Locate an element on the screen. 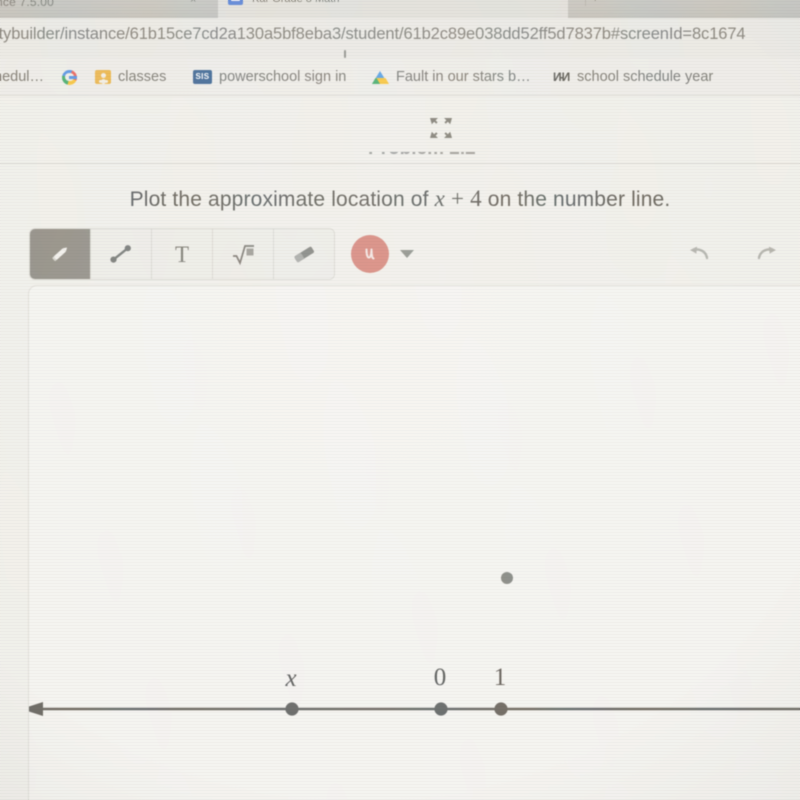 The width and height of the screenshot is (800, 800). bookmark-powerschool: SIS powerschool sign in is located at coordinates (269, 77).